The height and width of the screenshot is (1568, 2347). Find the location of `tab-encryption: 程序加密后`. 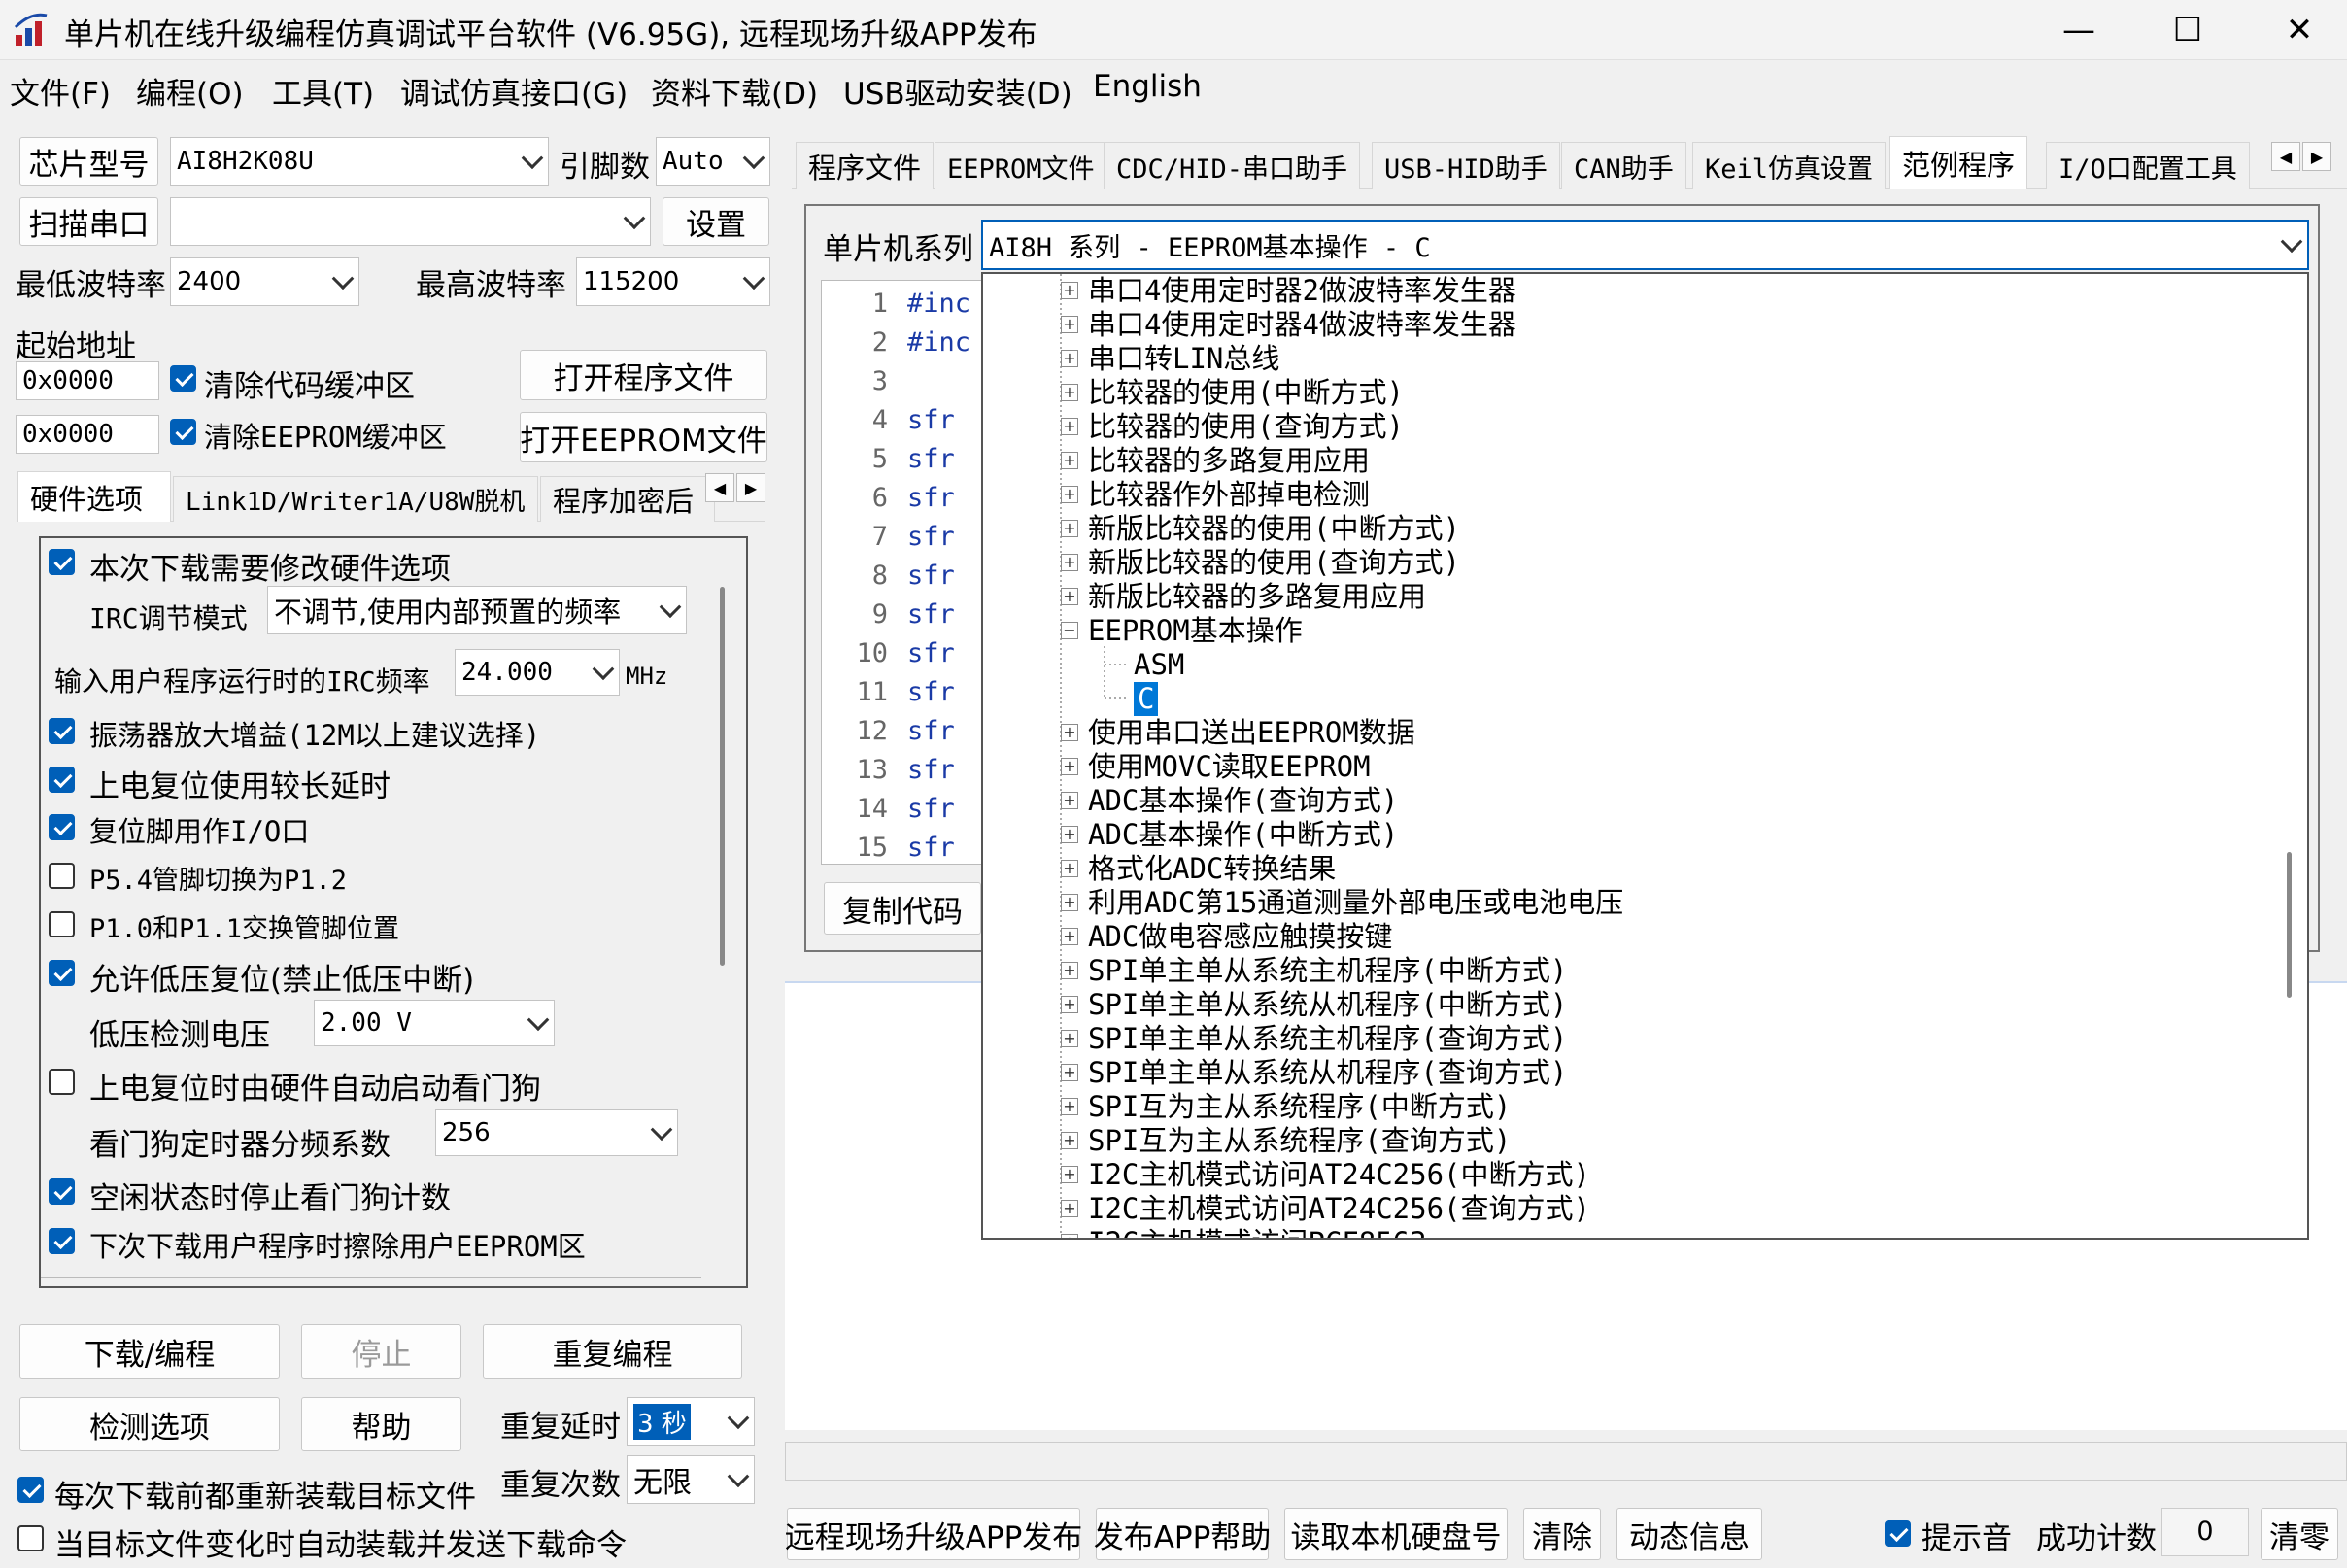

tab-encryption: 程序加密后 is located at coordinates (628, 499).